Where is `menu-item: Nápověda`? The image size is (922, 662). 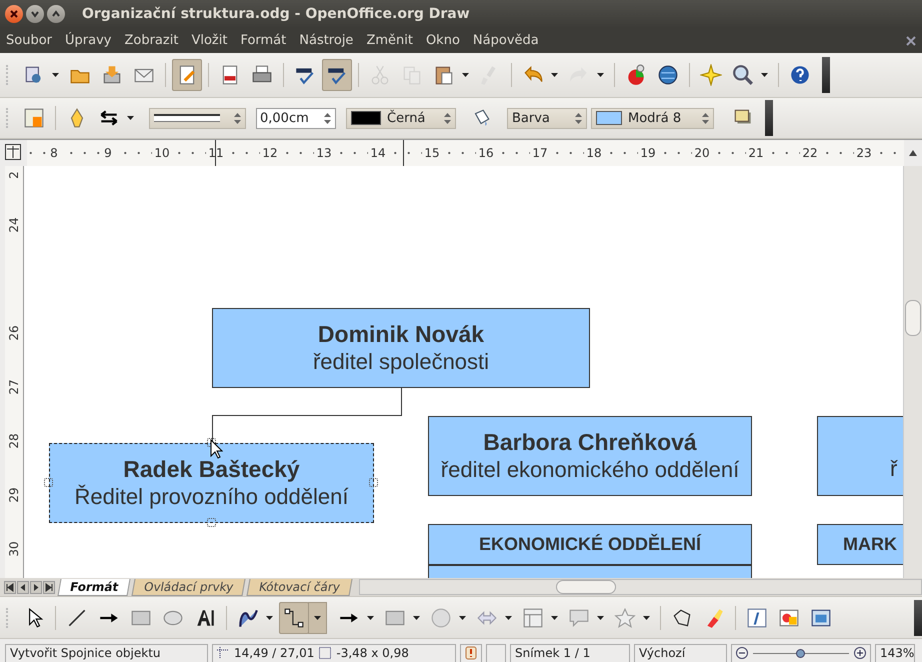
menu-item: Nápověda is located at coordinates (506, 40).